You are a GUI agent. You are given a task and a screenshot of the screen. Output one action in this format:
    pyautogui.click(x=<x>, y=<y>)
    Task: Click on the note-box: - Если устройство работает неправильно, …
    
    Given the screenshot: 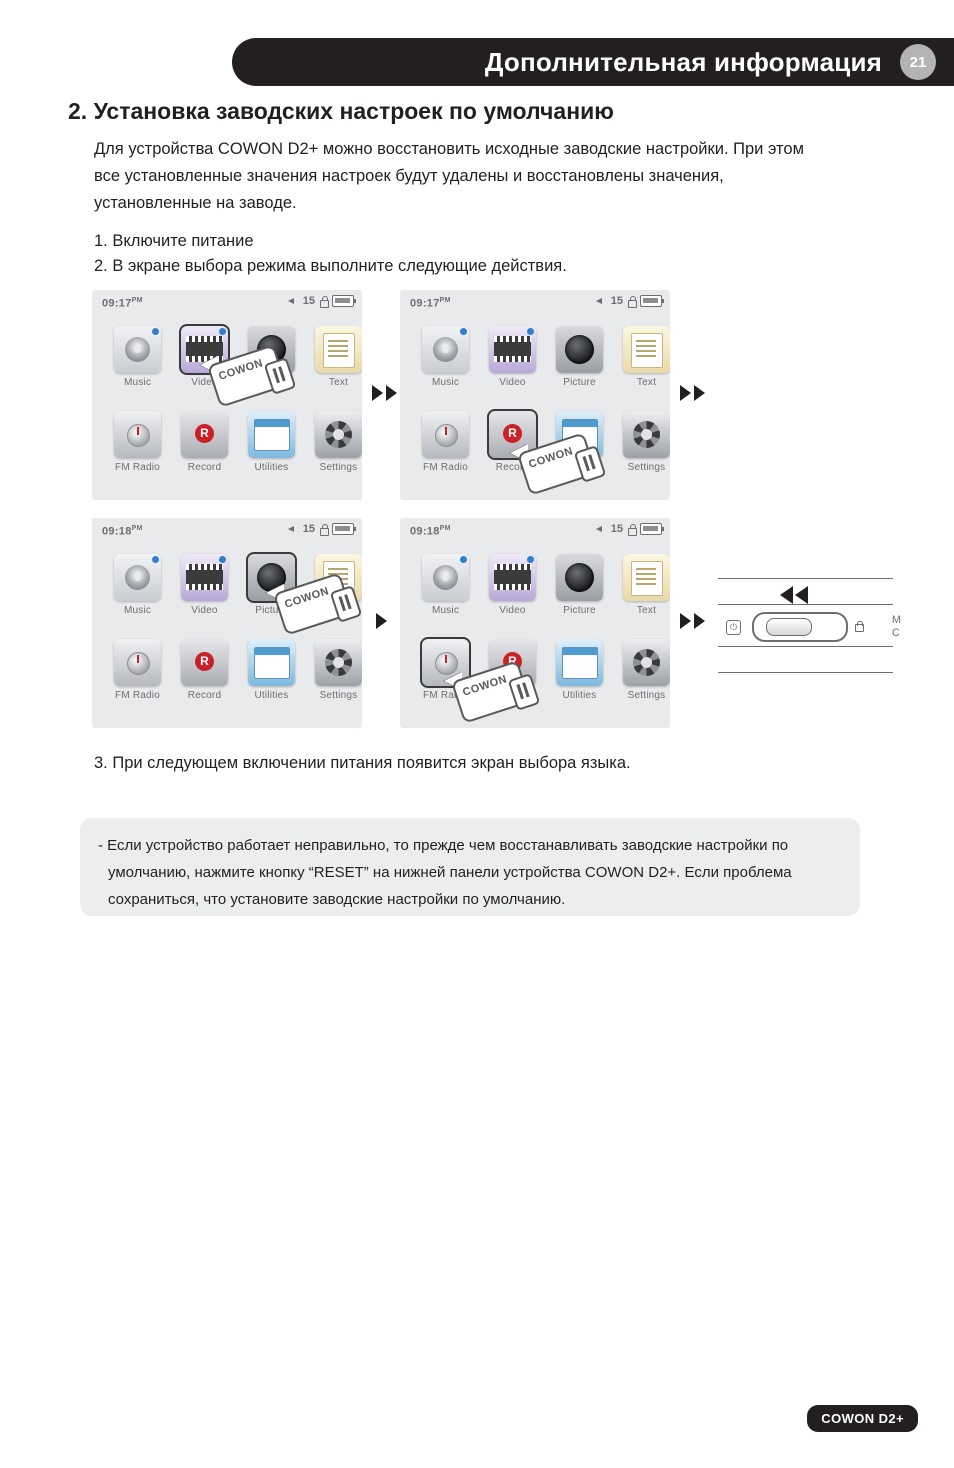 What is the action you would take?
    pyautogui.click(x=470, y=867)
    